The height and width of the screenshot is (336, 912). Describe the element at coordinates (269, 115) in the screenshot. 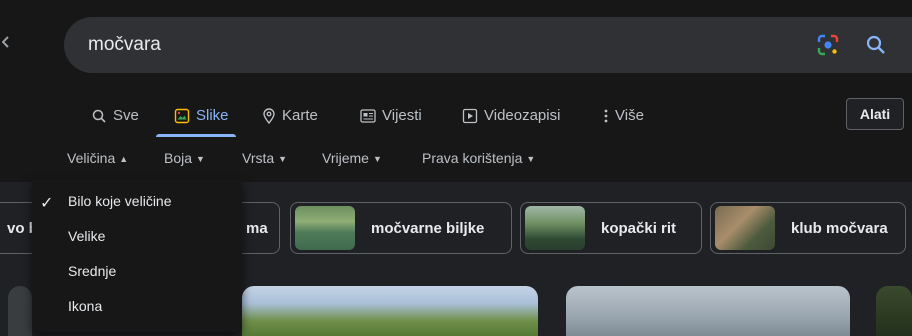

I see `location-pin-icon` at that location.